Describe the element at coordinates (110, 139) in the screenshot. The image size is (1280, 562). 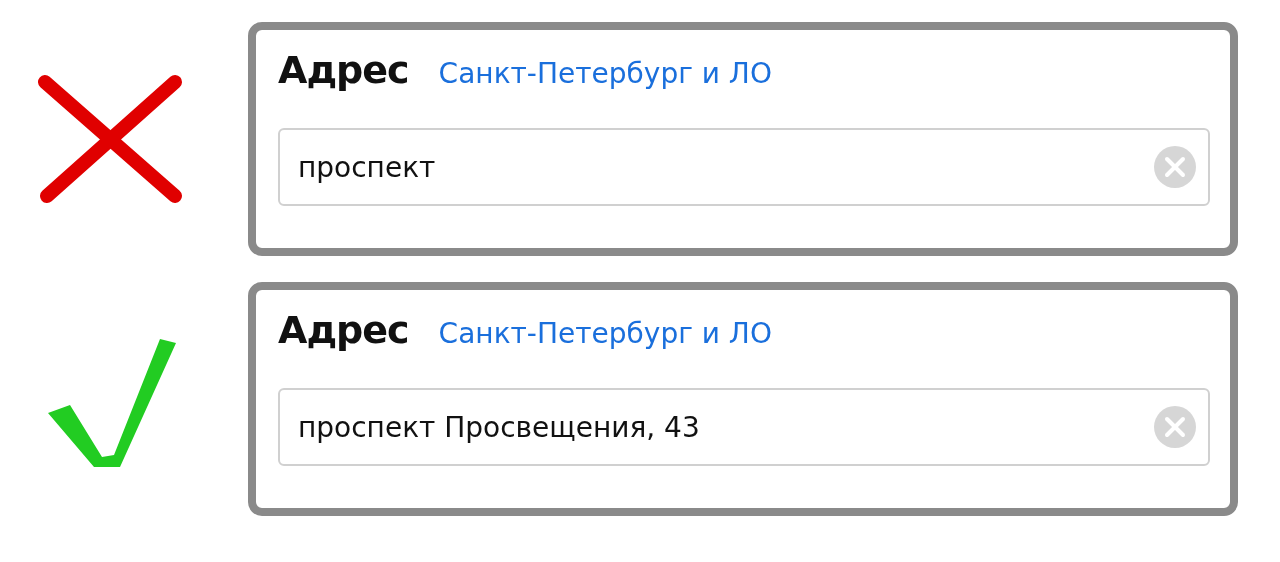
I see `cross-icon` at that location.